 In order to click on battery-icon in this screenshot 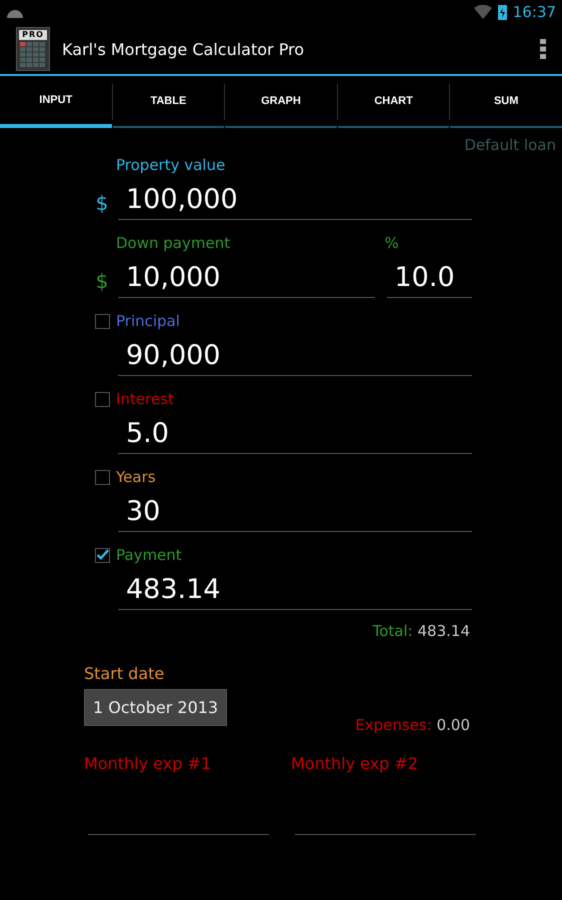, I will do `click(502, 12)`.